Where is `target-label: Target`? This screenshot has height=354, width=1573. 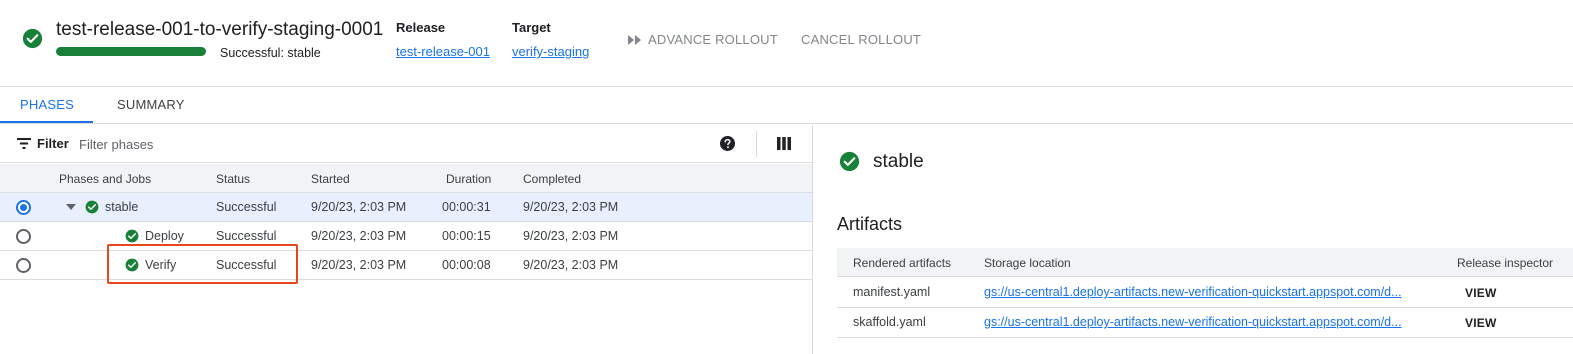 target-label: Target is located at coordinates (531, 27).